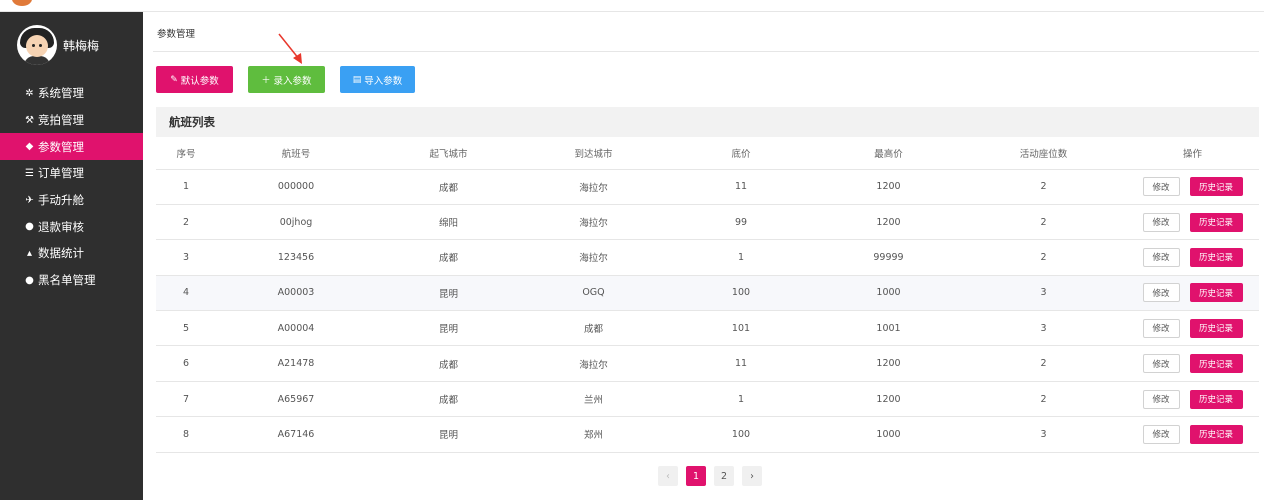  Describe the element at coordinates (668, 476) in the screenshot. I see `prev-page-button: ‹` at that location.